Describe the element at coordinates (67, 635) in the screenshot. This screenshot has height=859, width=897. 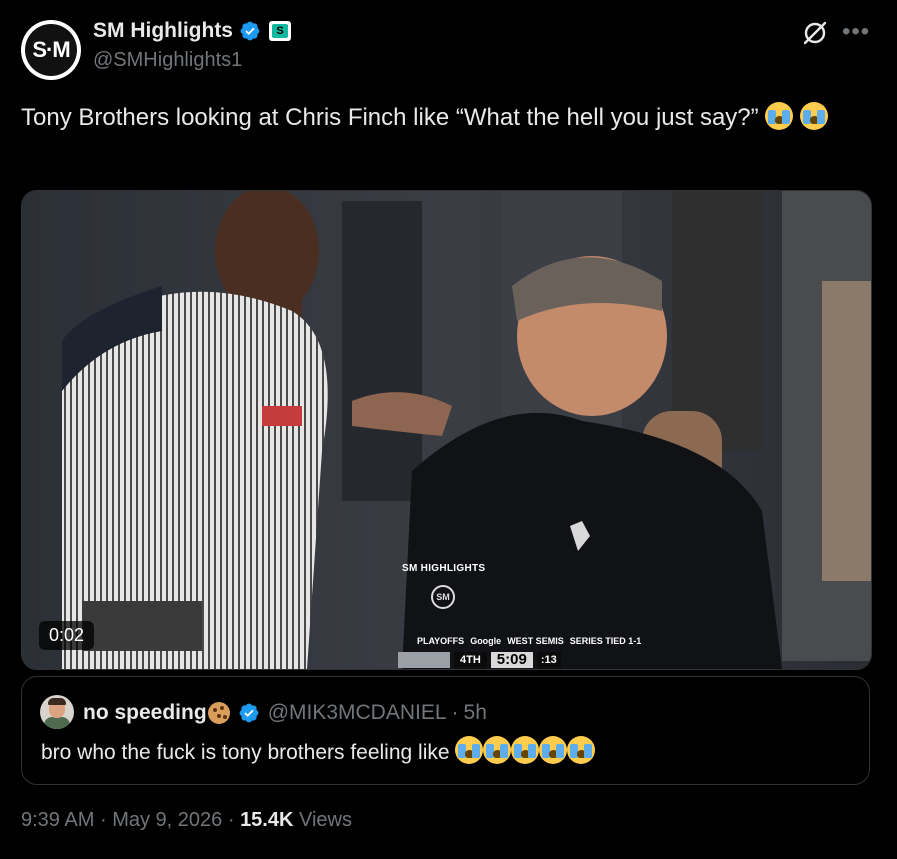
I see `video-duration: 0:02` at that location.